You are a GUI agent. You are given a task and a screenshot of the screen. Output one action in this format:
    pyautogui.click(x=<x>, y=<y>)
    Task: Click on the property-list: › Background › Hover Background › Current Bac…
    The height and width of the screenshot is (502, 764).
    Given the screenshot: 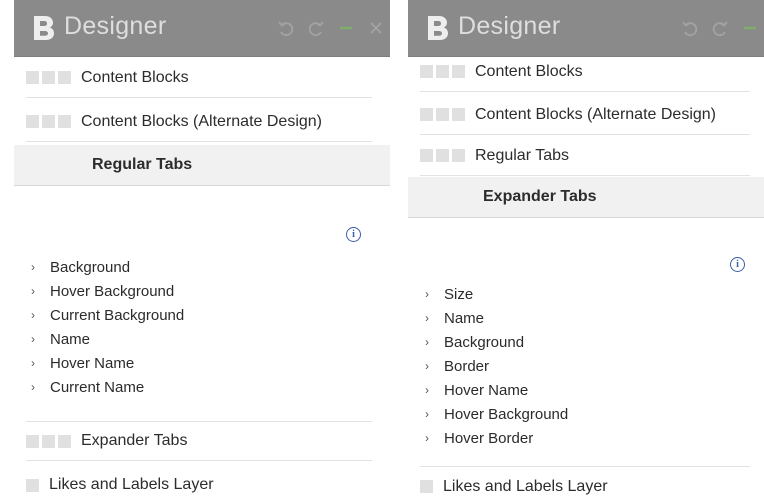 What is the action you would take?
    pyautogui.click(x=107, y=327)
    